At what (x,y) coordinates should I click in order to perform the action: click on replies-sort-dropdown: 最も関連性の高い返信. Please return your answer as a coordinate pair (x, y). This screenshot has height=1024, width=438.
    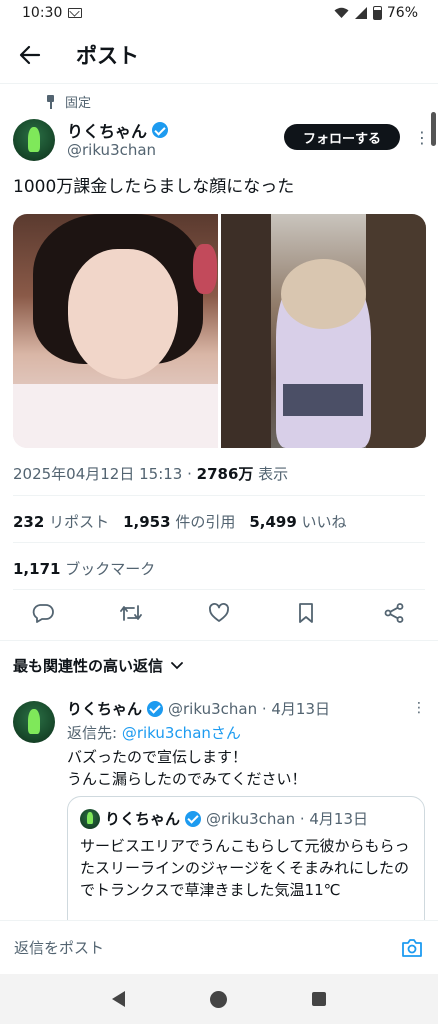
    Looking at the image, I should click on (98, 665).